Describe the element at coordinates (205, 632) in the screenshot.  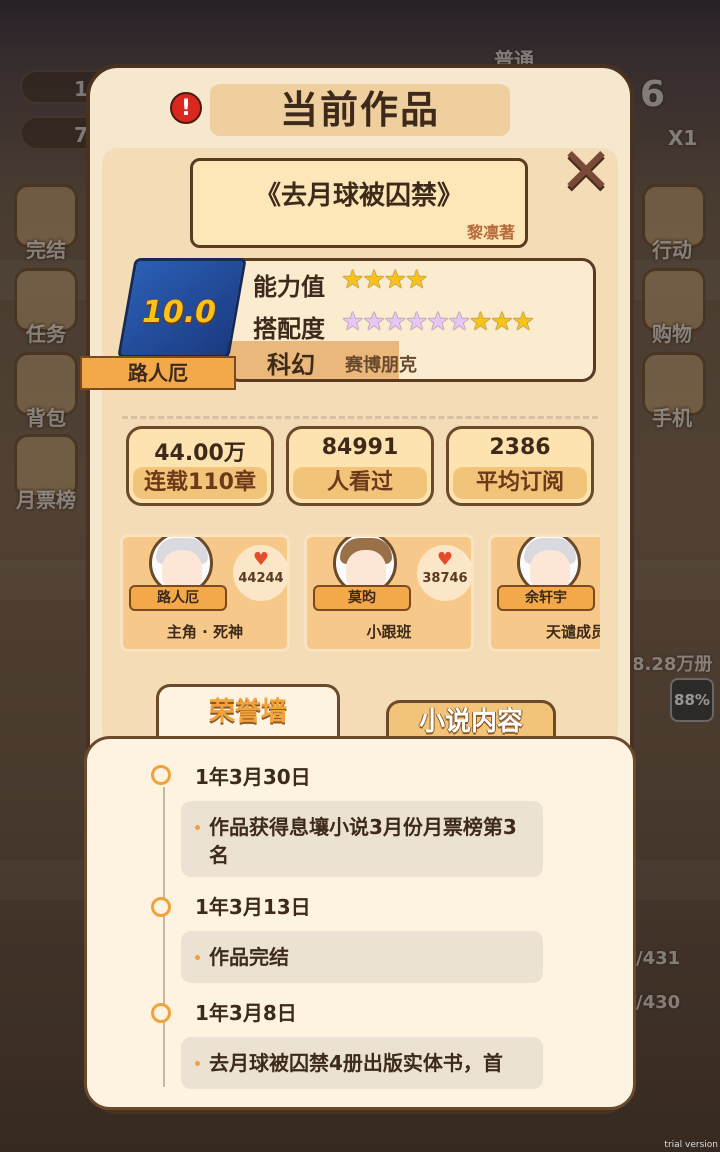
I see `character-role: 主角 · 死神` at that location.